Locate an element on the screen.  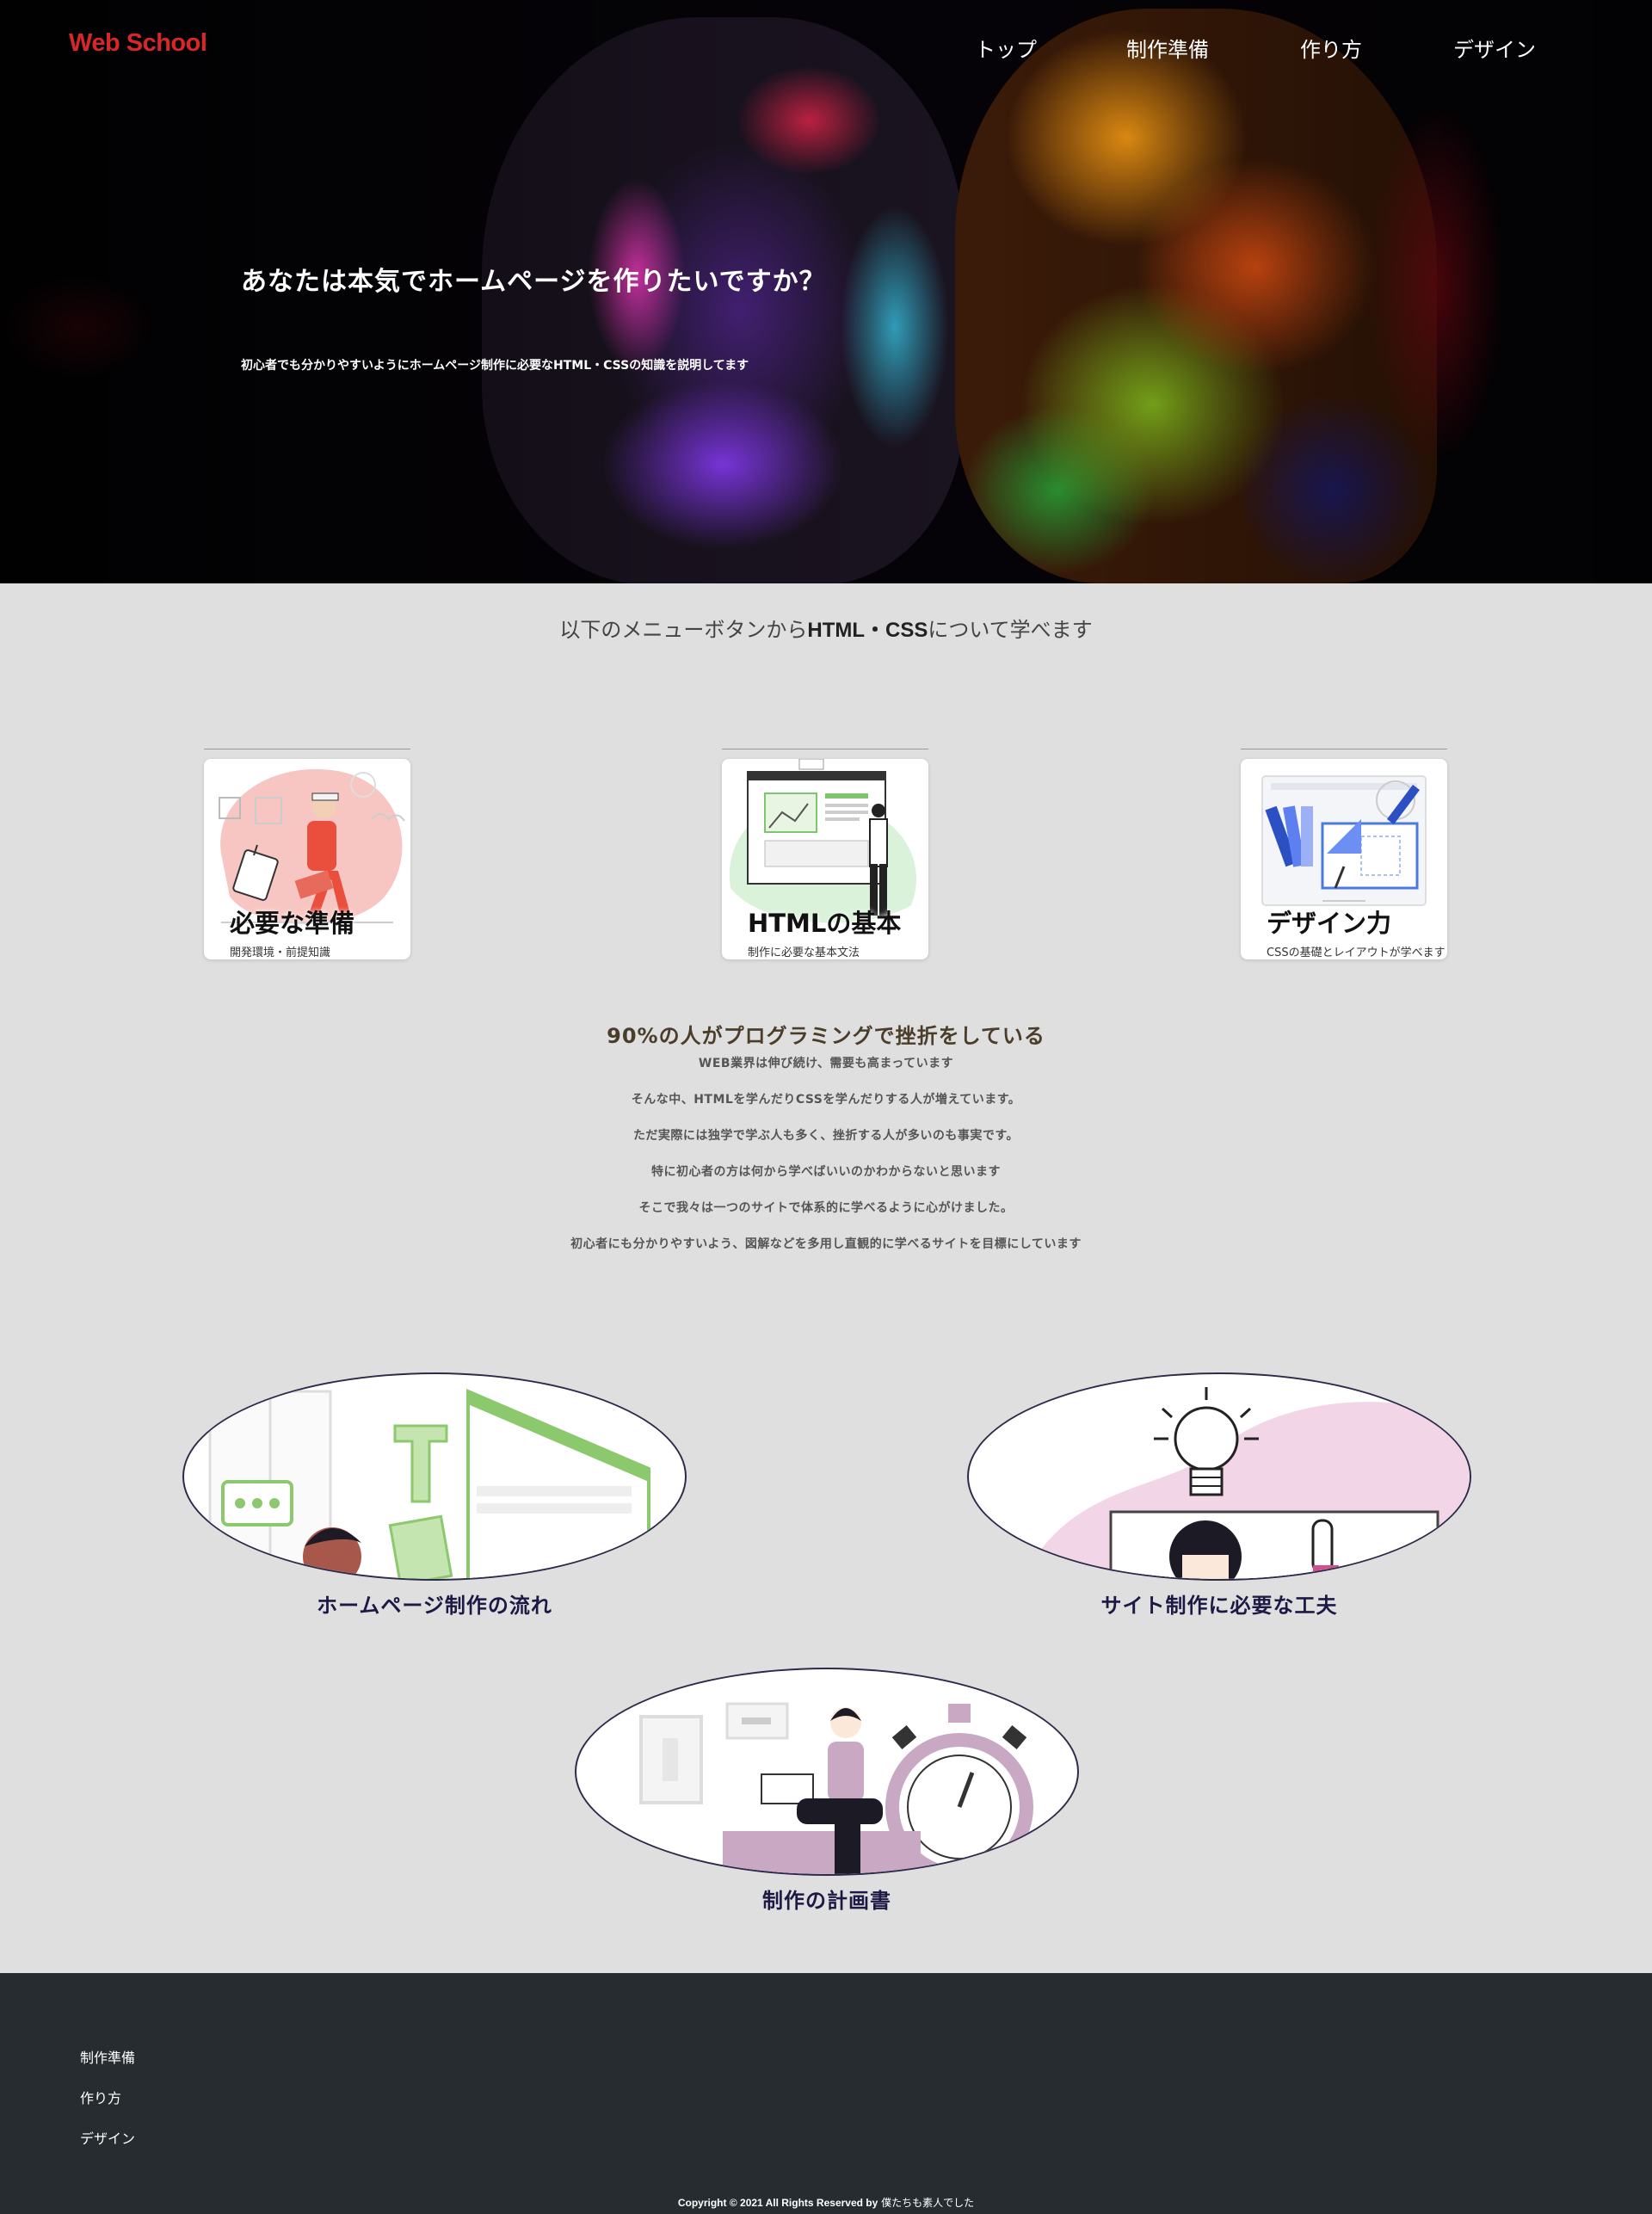
card-subtitle: 開発環境・前提知識 is located at coordinates (280, 953).